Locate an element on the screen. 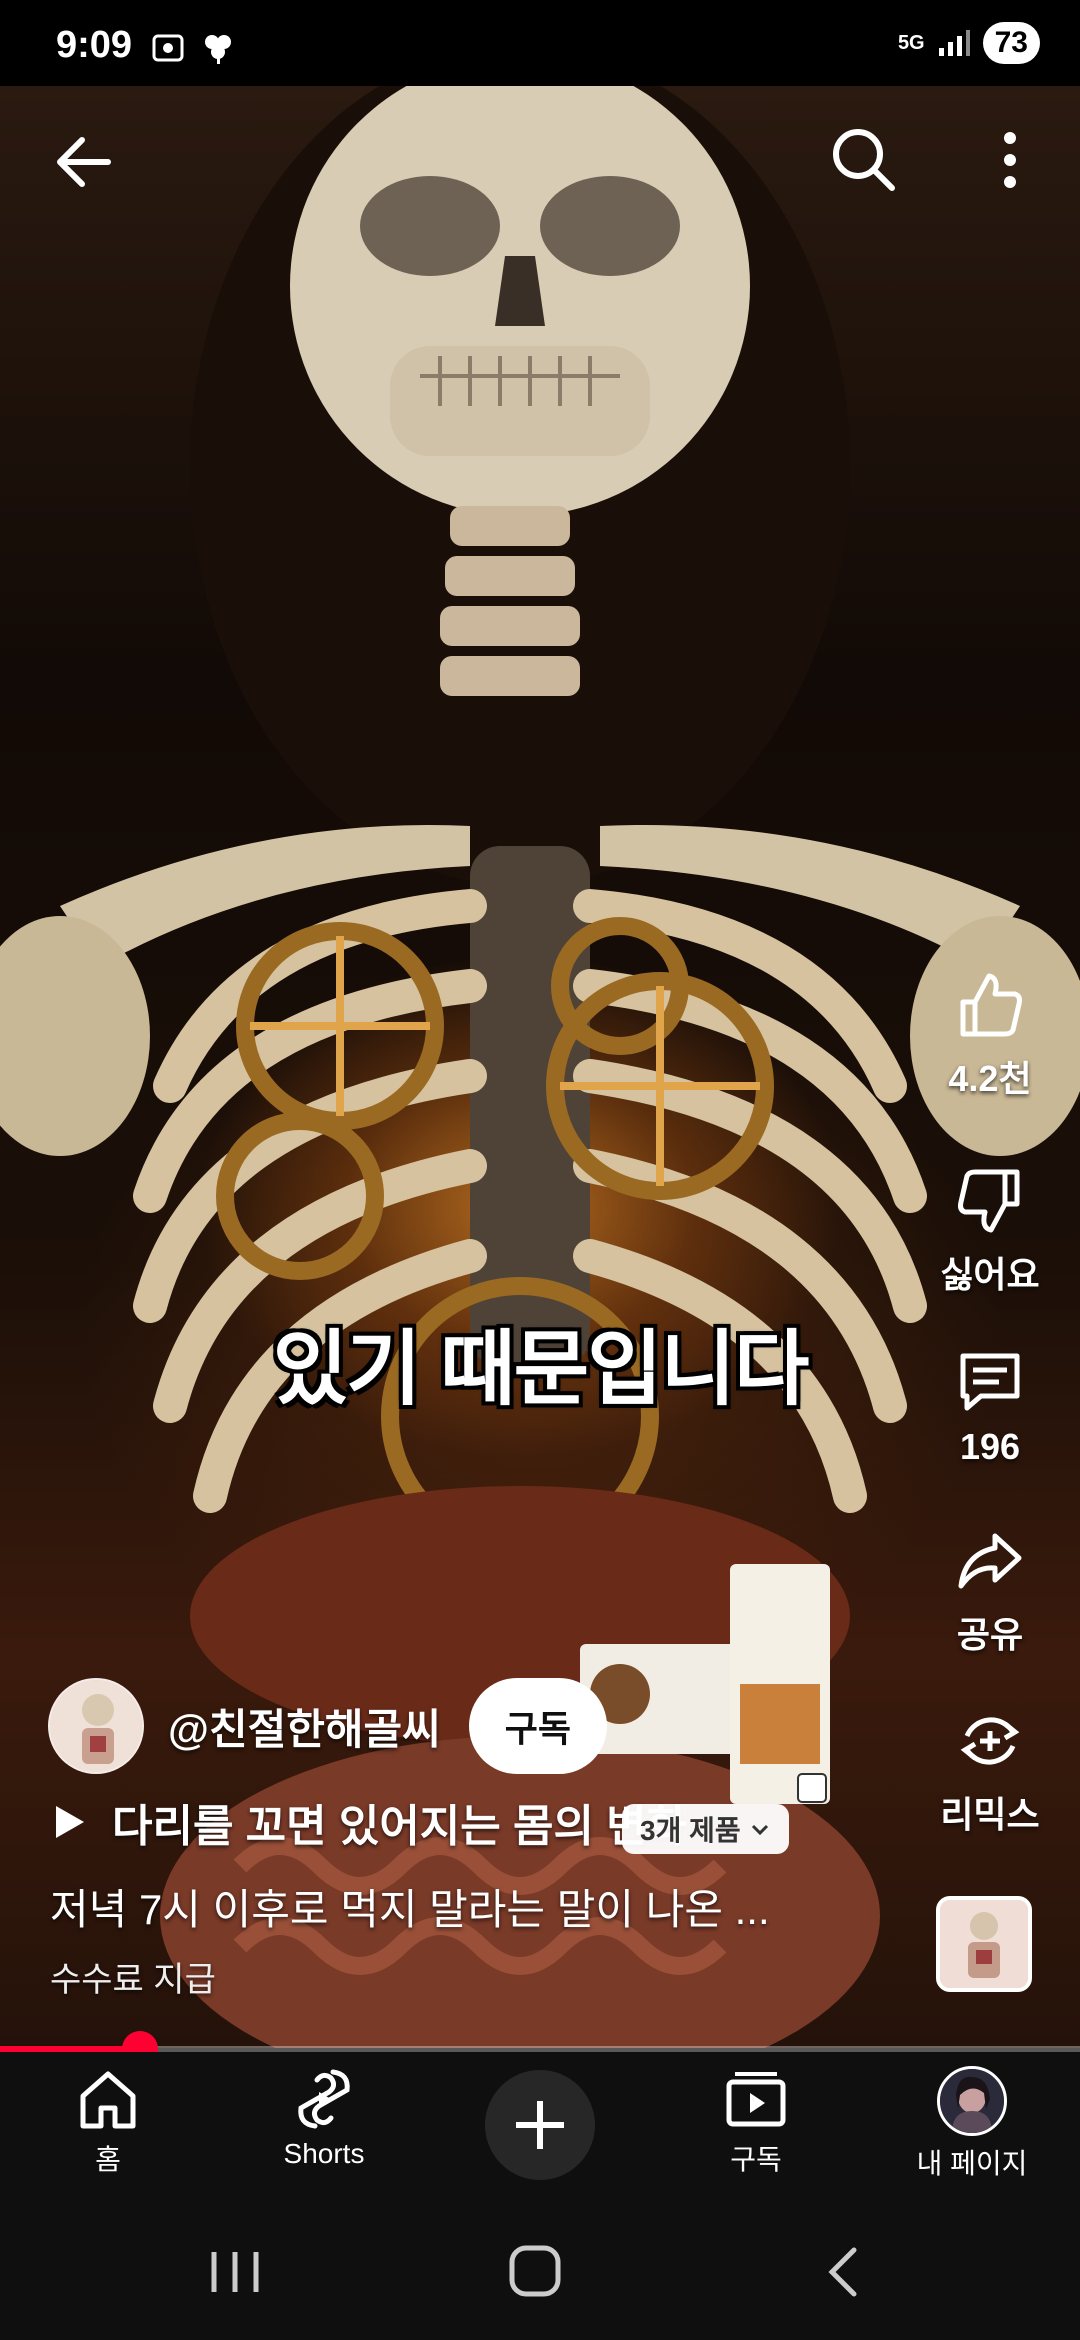  play-icon is located at coordinates (70, 1822).